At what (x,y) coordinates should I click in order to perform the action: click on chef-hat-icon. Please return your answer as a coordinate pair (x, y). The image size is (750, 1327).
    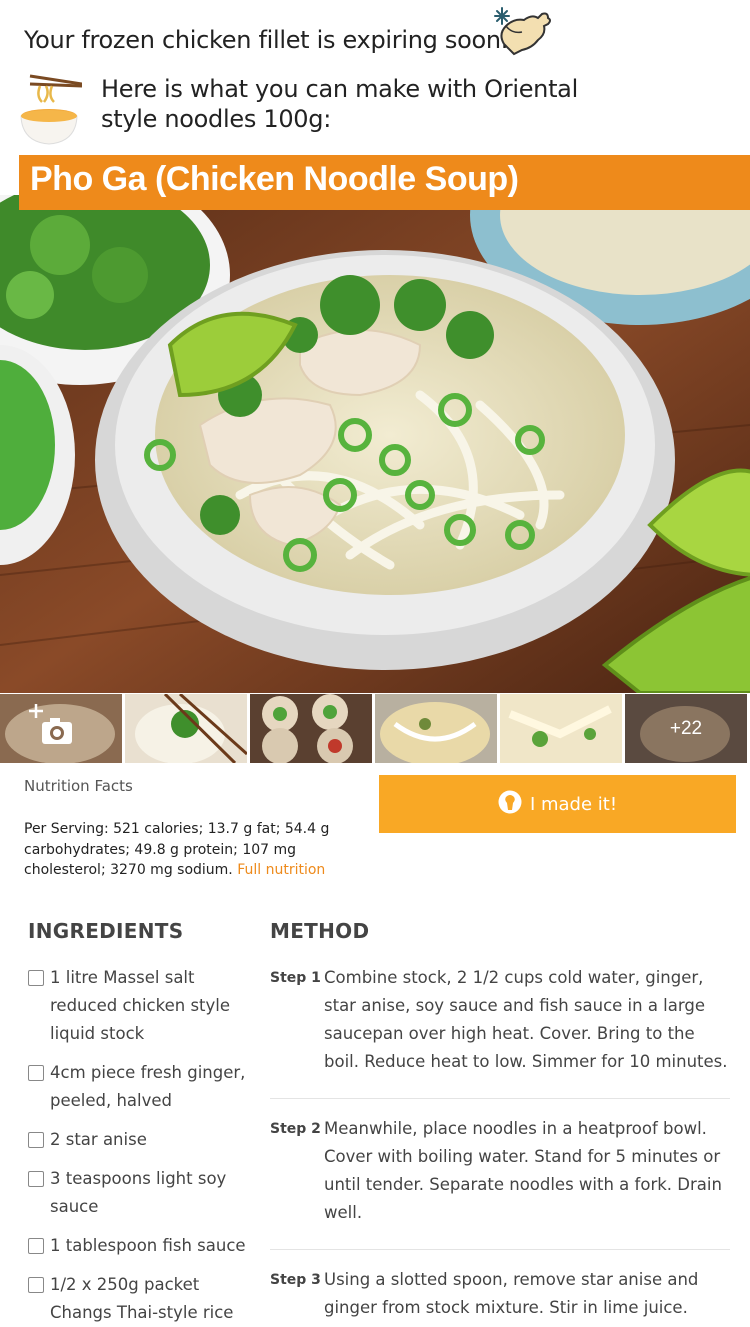
    Looking at the image, I should click on (510, 804).